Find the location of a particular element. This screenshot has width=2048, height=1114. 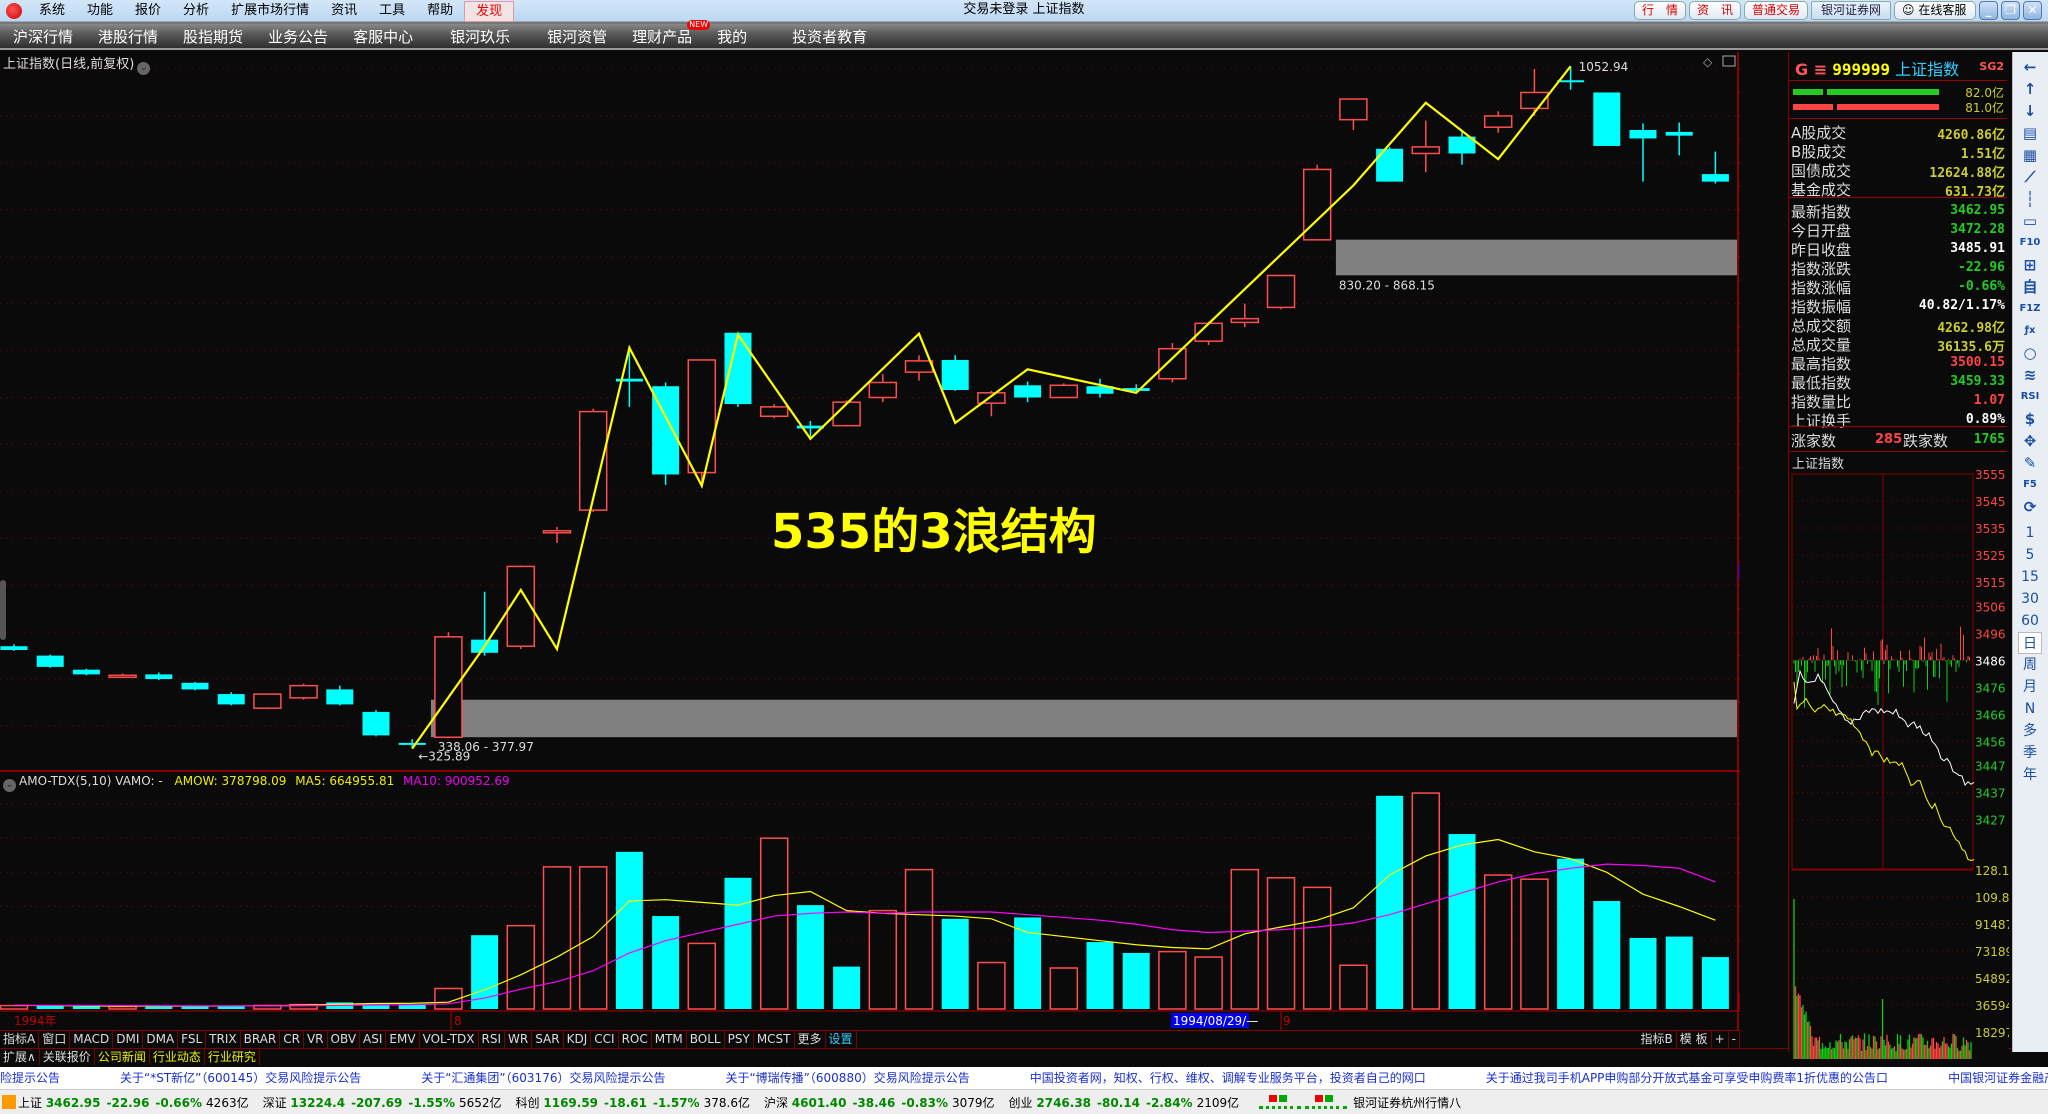

indicator-tab: SAR is located at coordinates (548, 1039).